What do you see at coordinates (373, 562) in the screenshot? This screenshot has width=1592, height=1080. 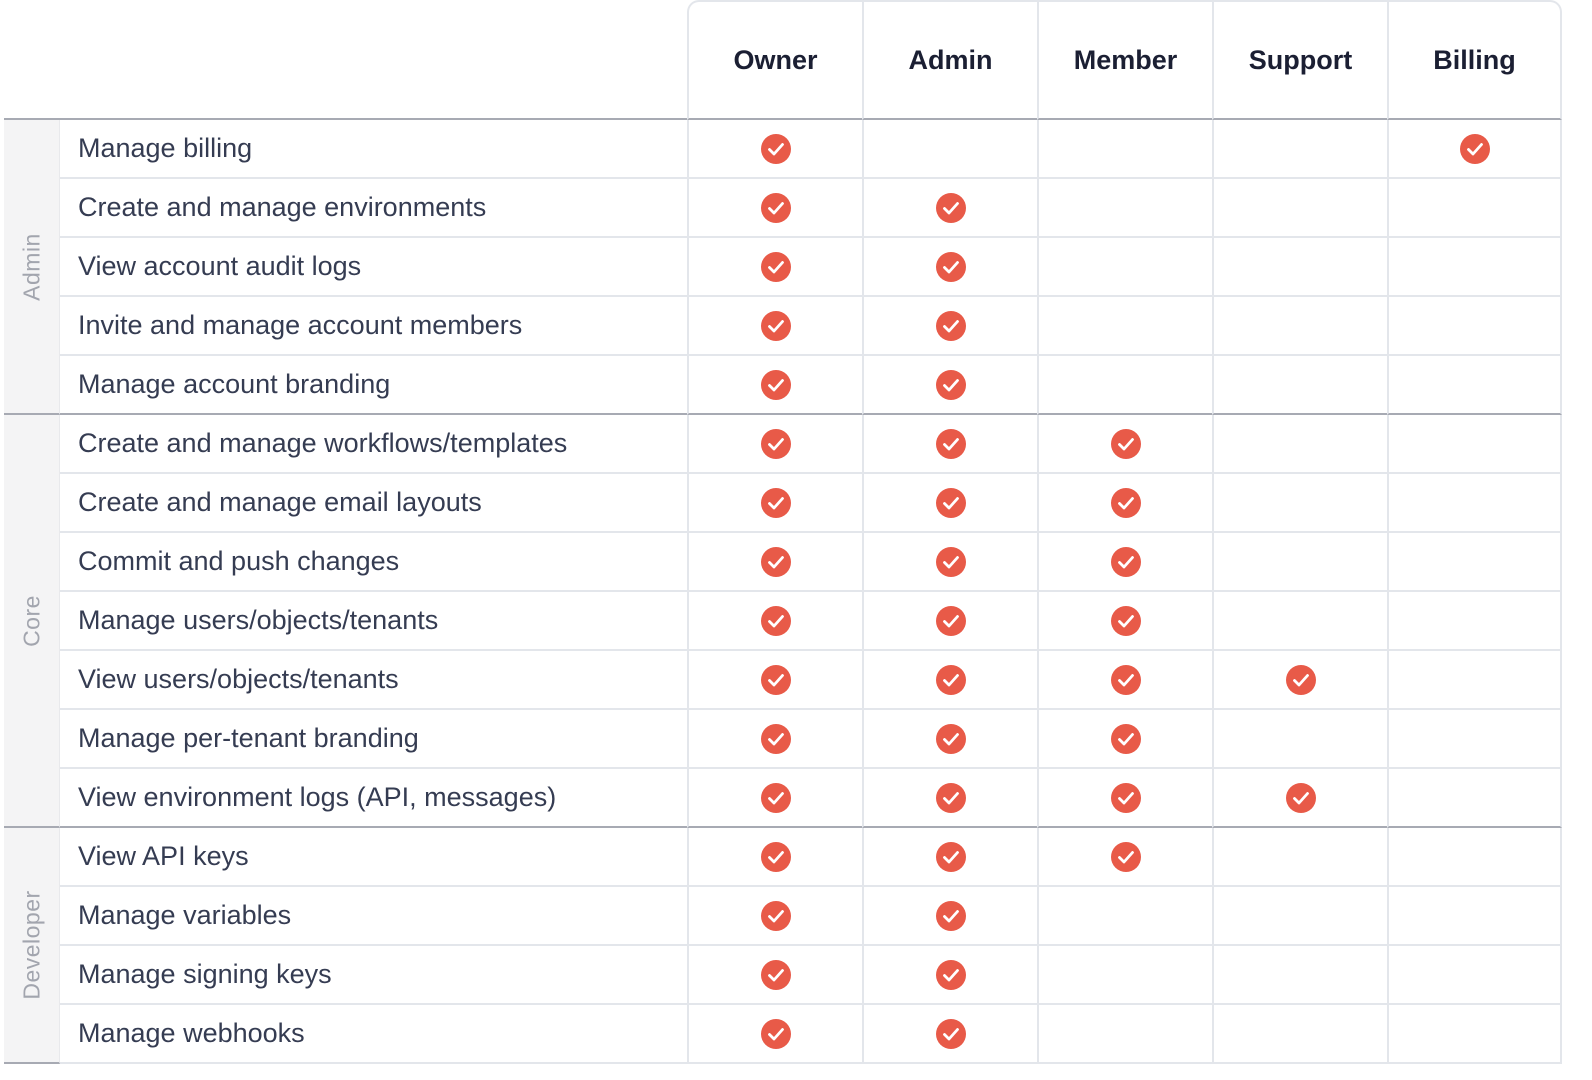 I see `permission-label: Commit and push changes` at bounding box center [373, 562].